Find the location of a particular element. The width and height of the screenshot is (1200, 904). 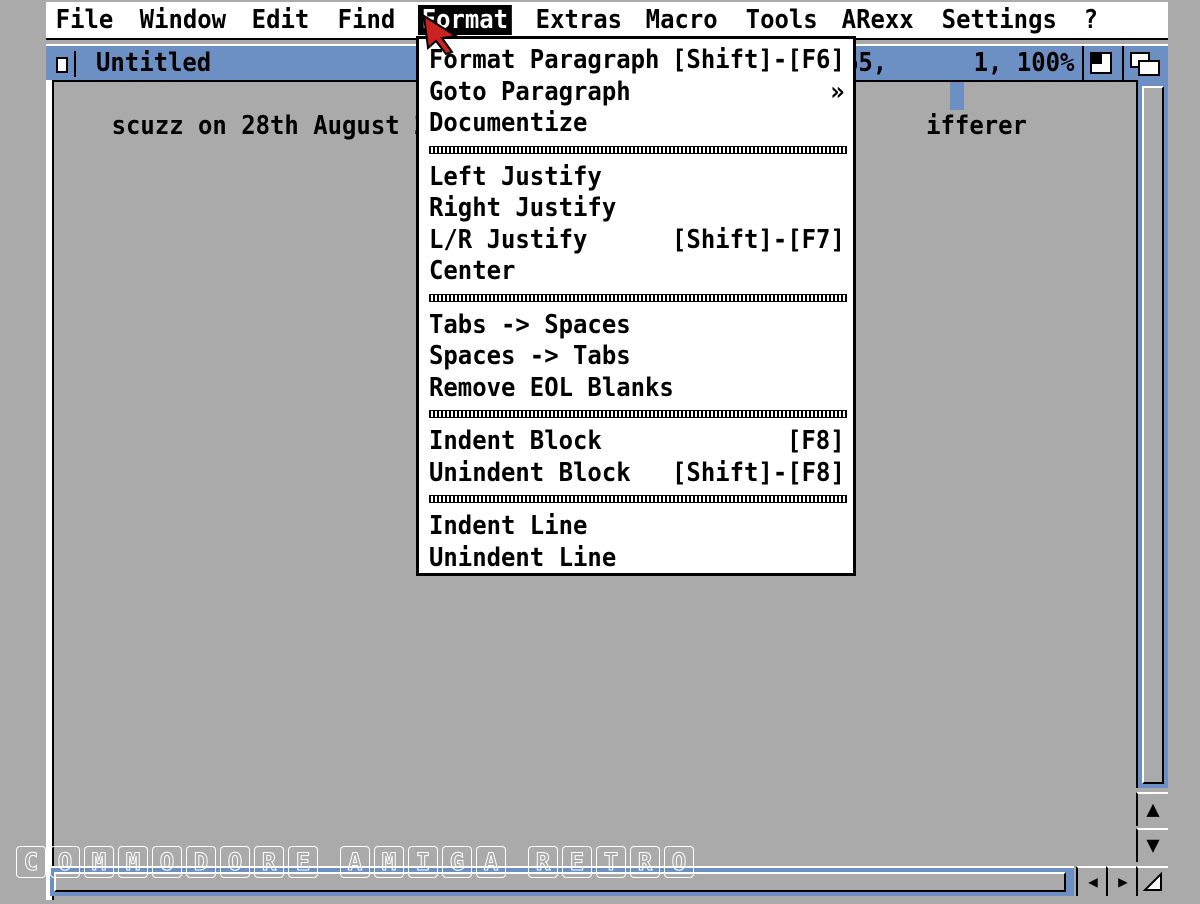

menu-item-tabs-spaces: Tabs -> Spaces is located at coordinates (639, 325).